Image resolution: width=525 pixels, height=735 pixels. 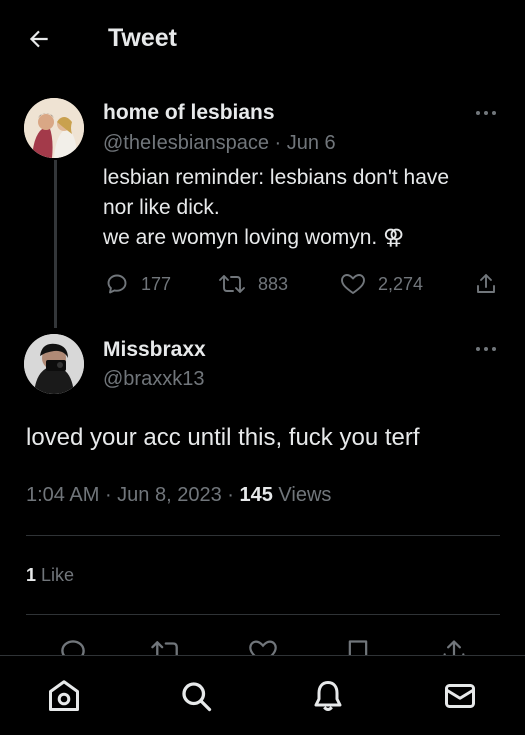 I want to click on views-count: 145, so click(x=256, y=495).